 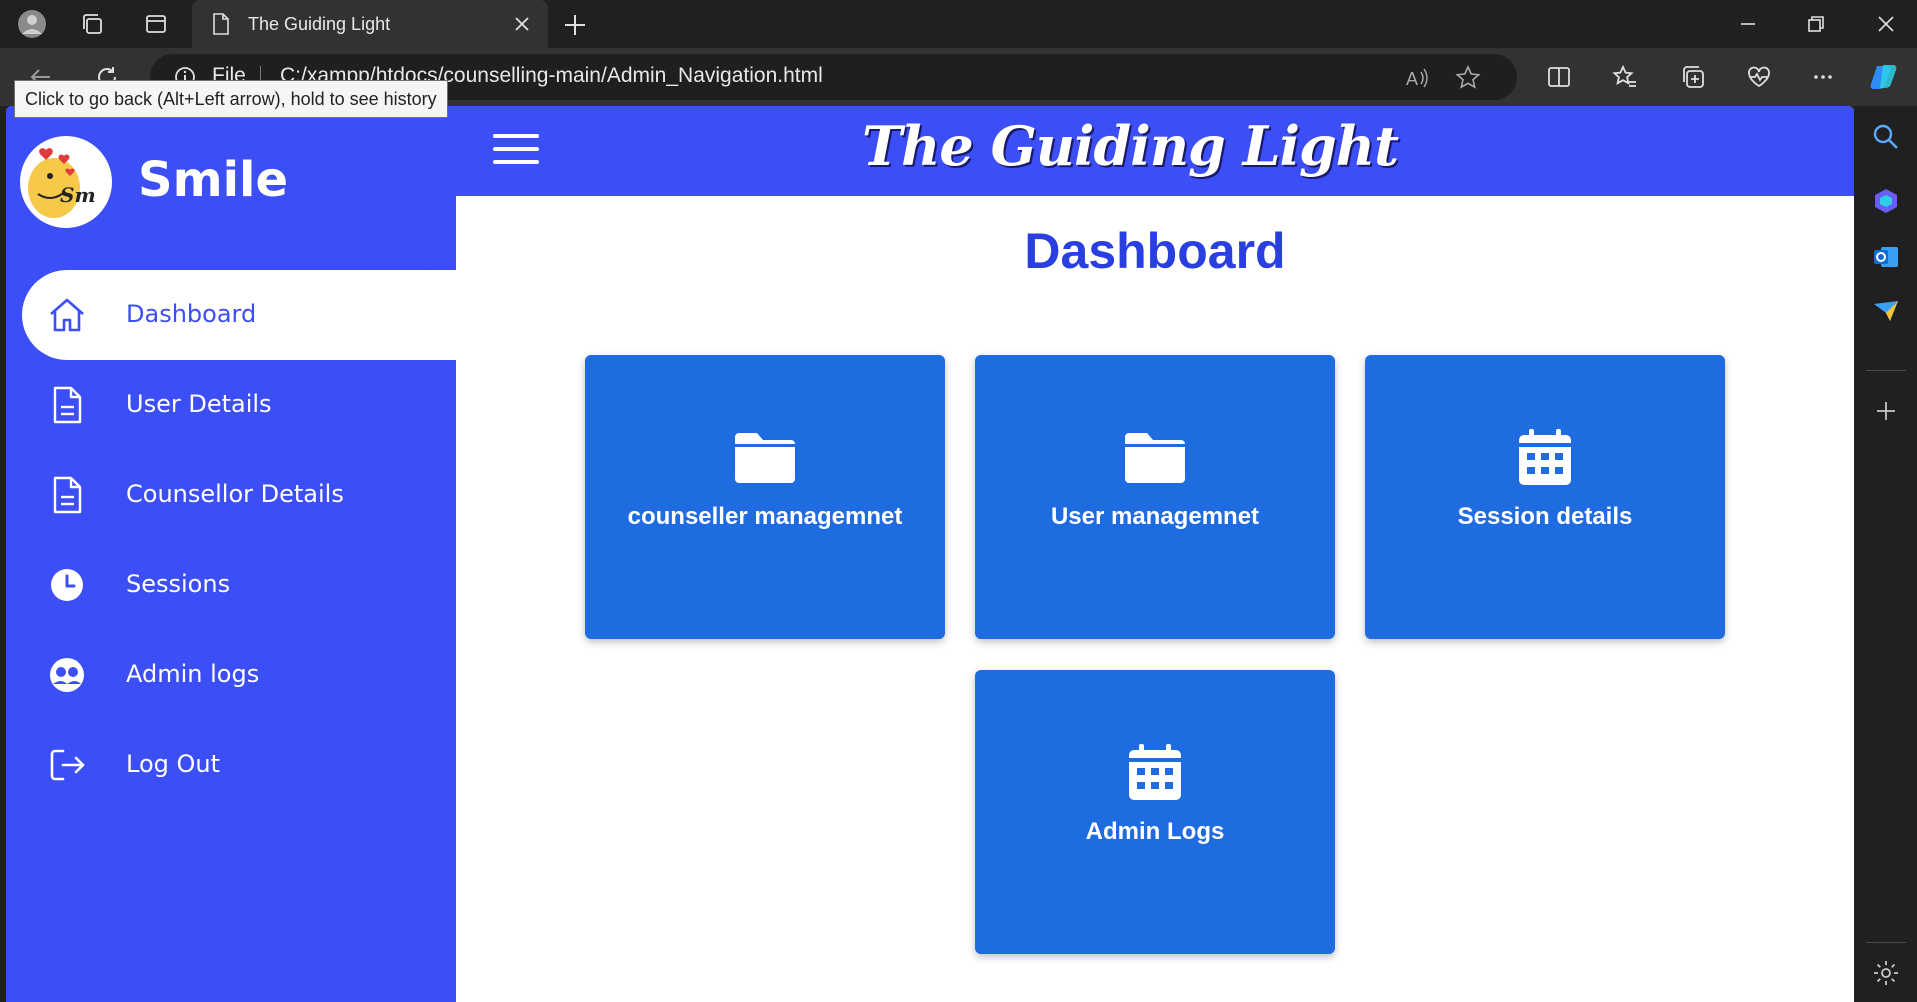 I want to click on settings-gear-icon, so click(x=1886, y=973).